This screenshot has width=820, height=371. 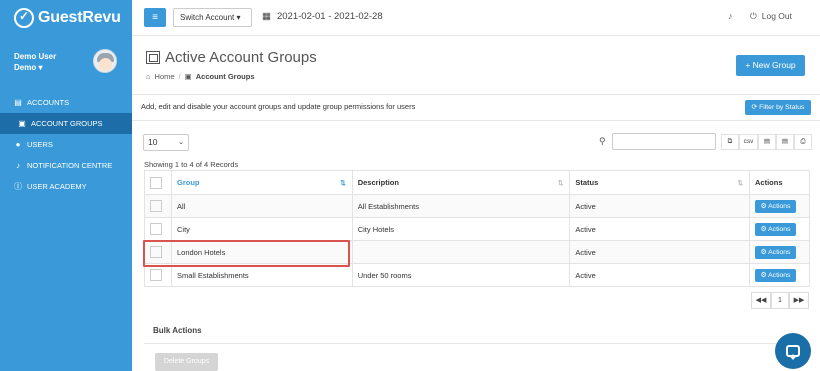 What do you see at coordinates (18, 165) in the screenshot?
I see `bell-icon: ♪` at bounding box center [18, 165].